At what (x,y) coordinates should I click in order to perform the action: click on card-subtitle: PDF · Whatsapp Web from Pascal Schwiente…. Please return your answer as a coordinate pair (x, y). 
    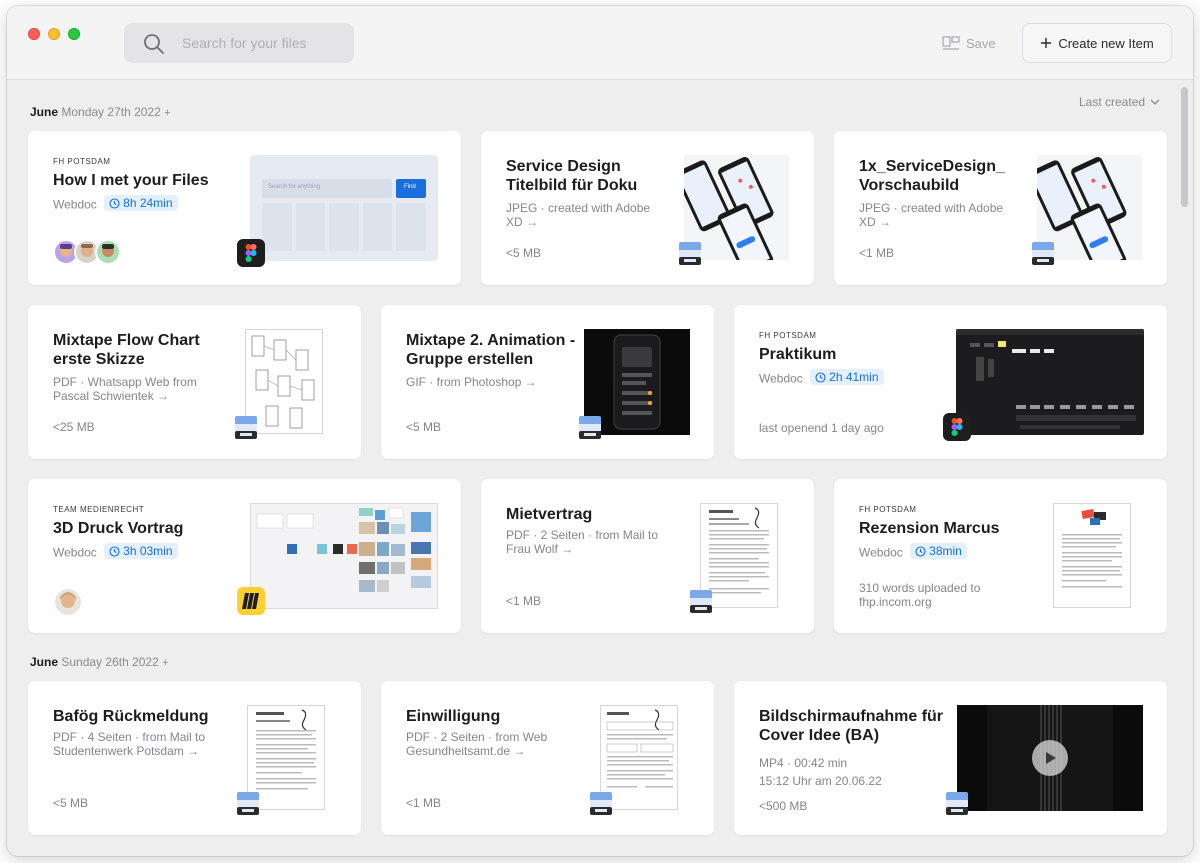
    Looking at the image, I should click on (125, 389).